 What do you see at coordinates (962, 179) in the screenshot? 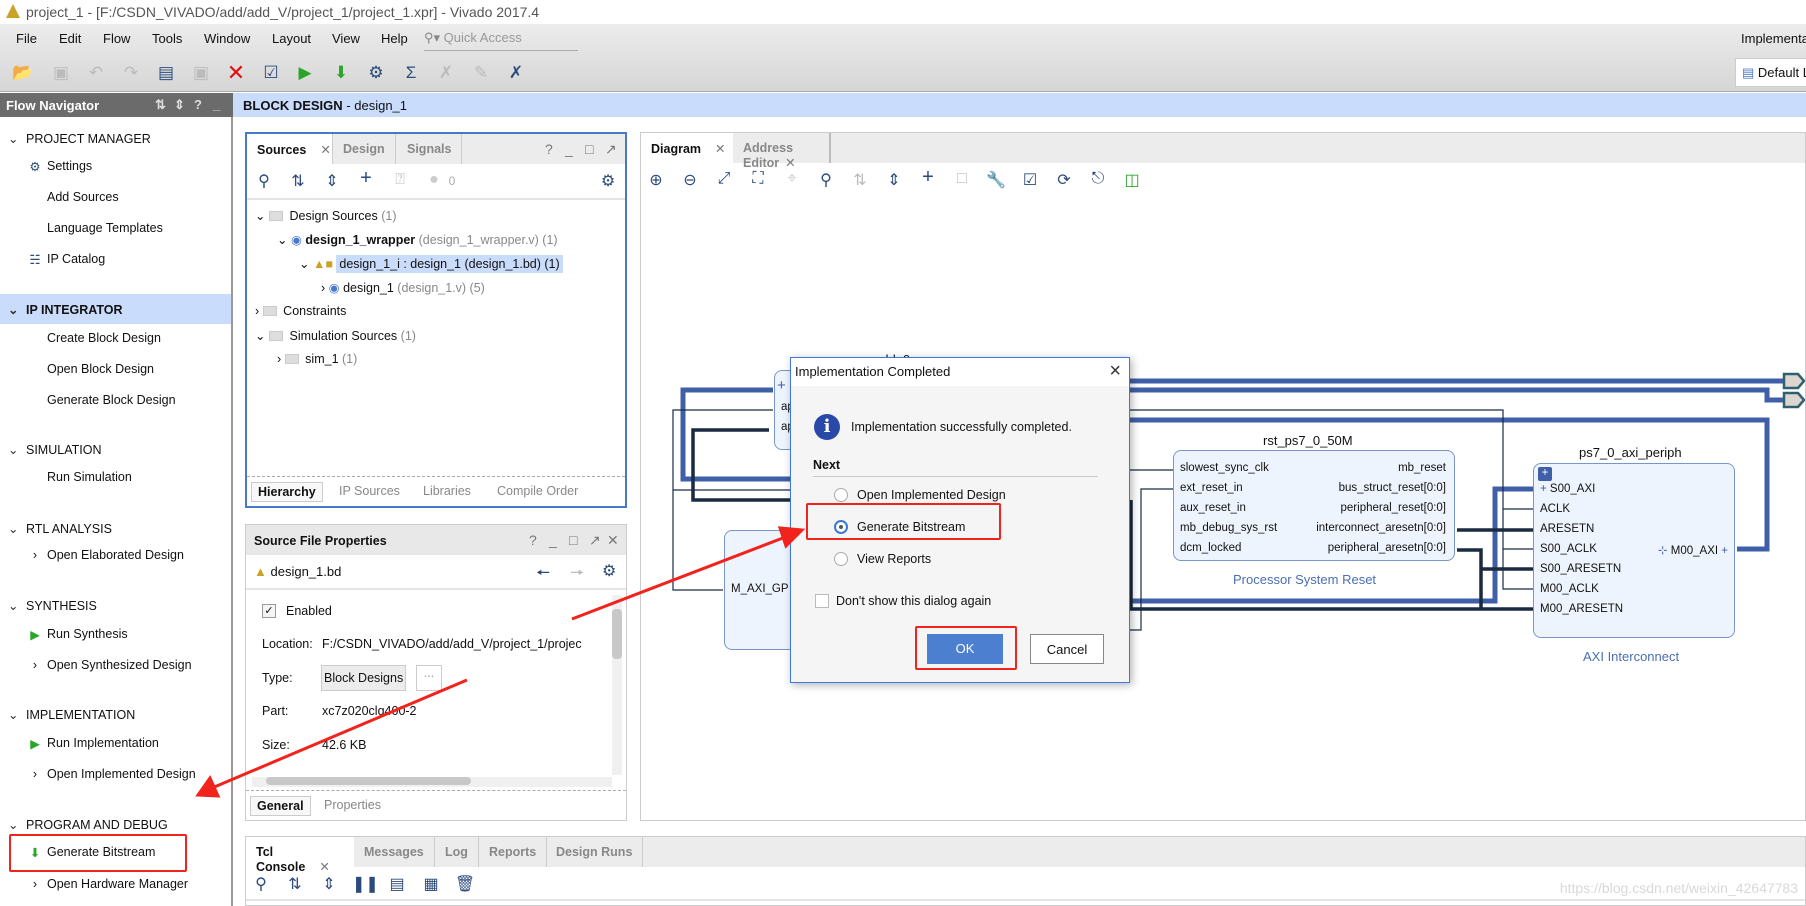
I see `make-external-icon: □` at bounding box center [962, 179].